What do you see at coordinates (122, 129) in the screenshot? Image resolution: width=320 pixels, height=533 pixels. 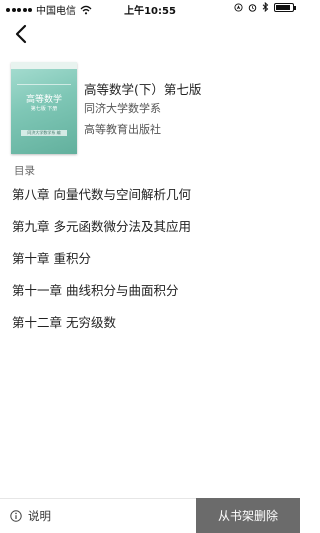 I see `book-publisher: 高等教育出版社` at bounding box center [122, 129].